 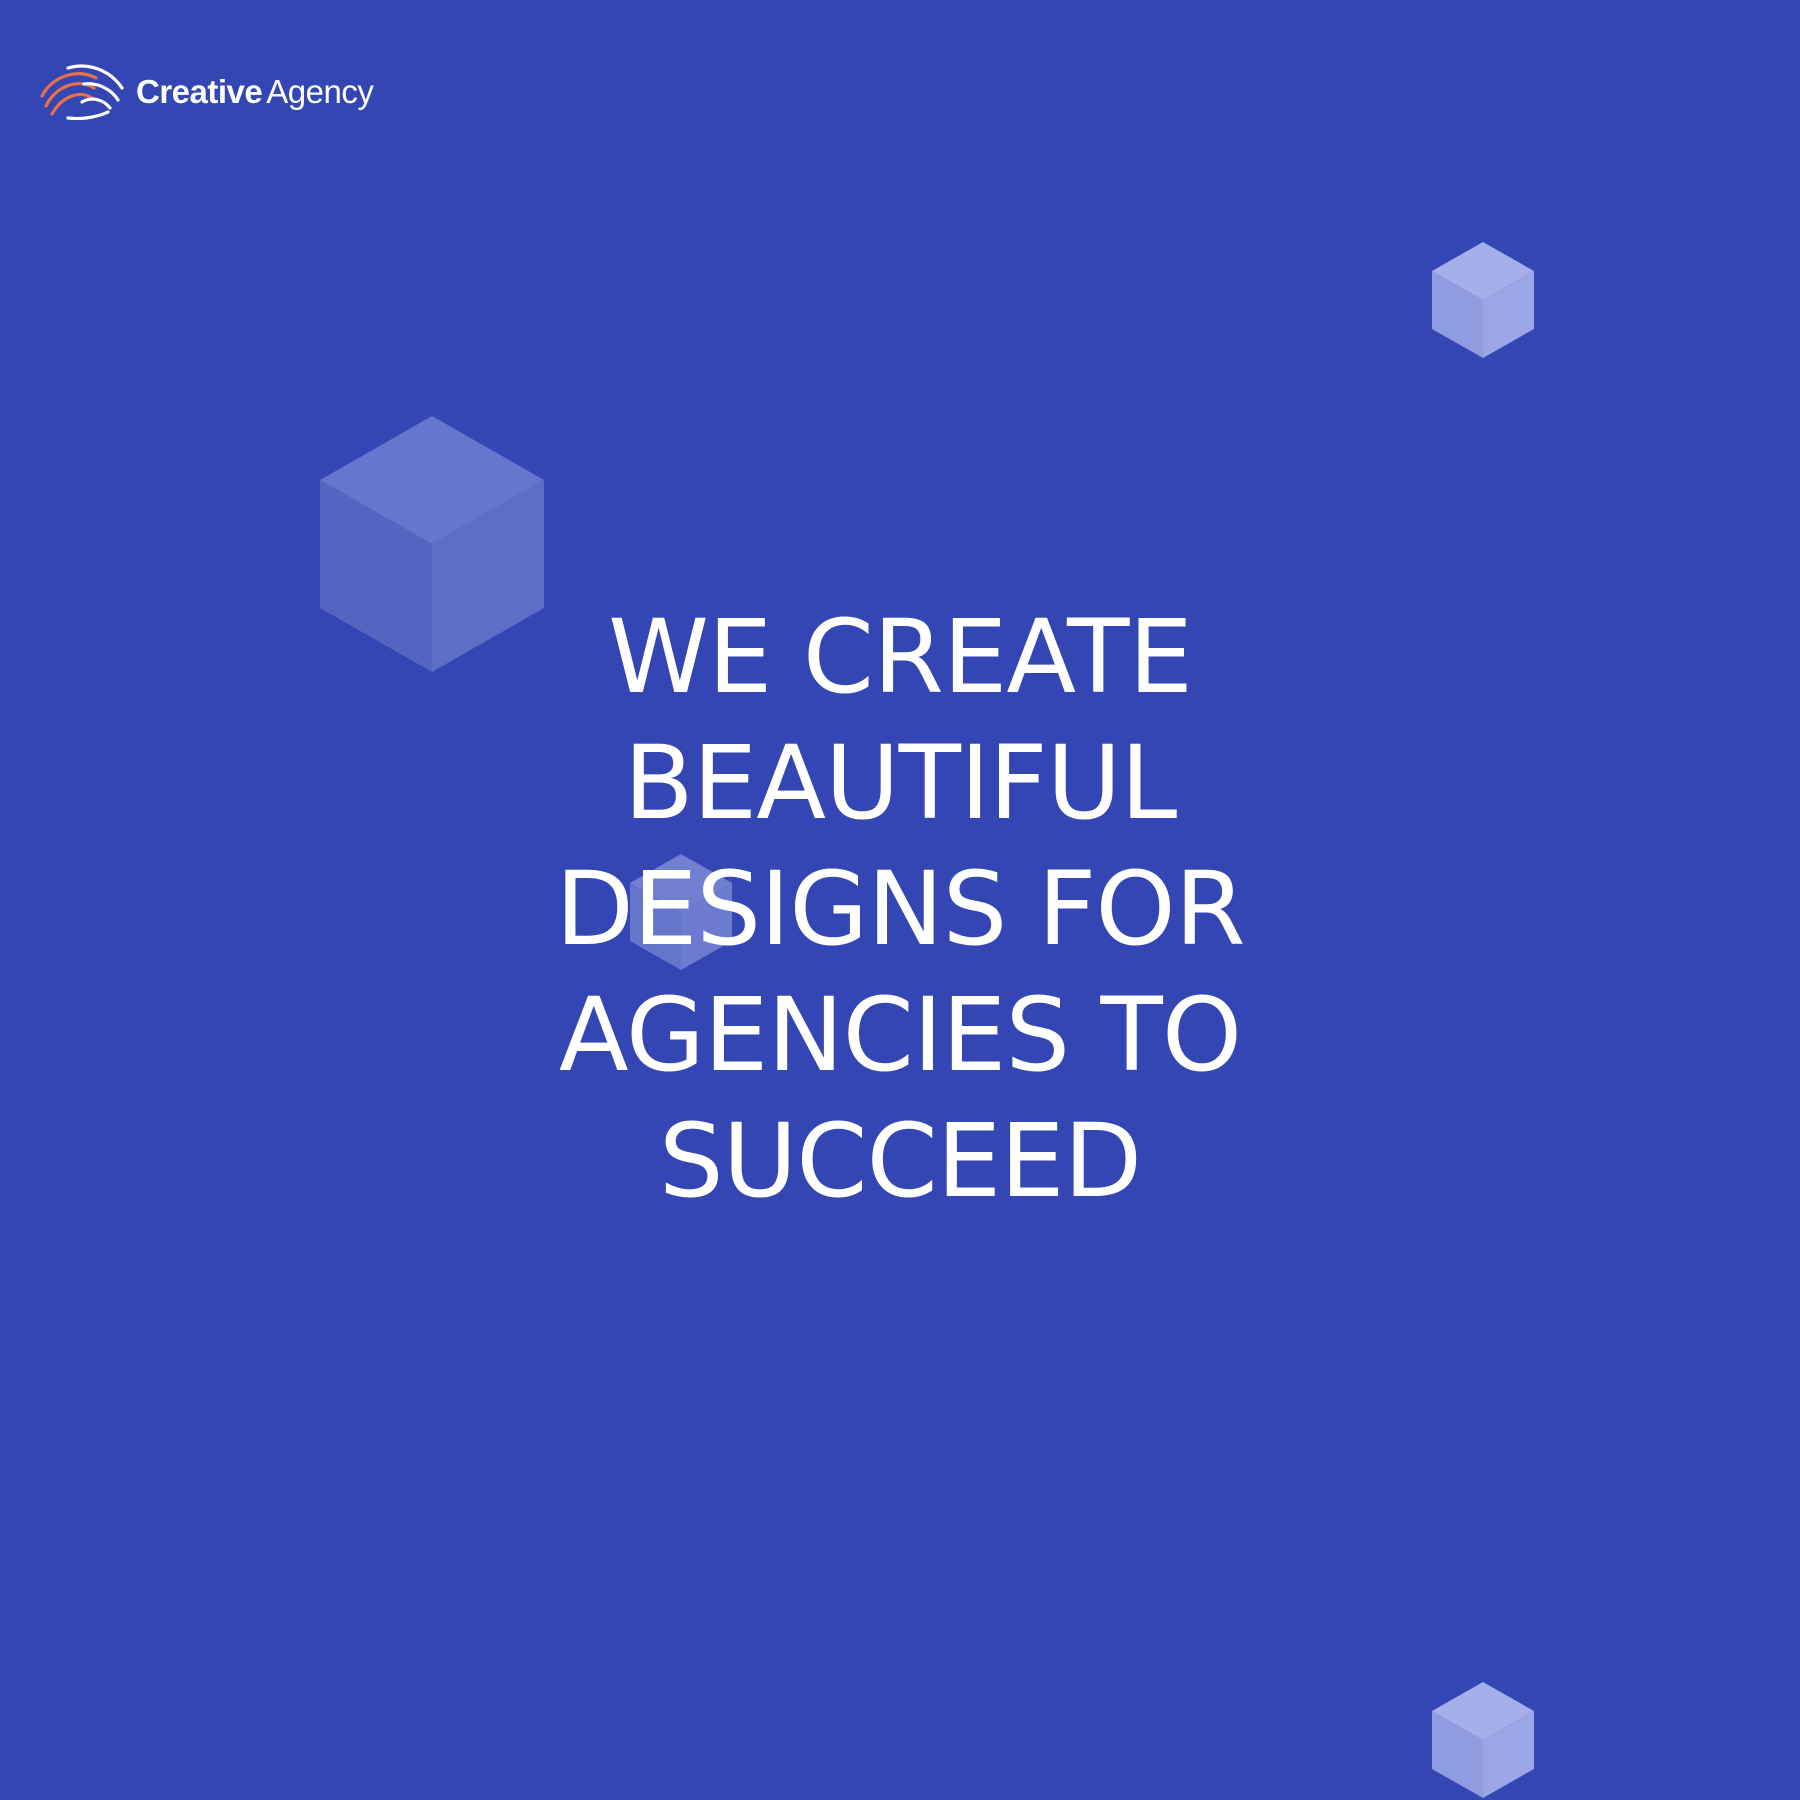 I want to click on hero-headline-line: SUCCEED, so click(x=900, y=1161).